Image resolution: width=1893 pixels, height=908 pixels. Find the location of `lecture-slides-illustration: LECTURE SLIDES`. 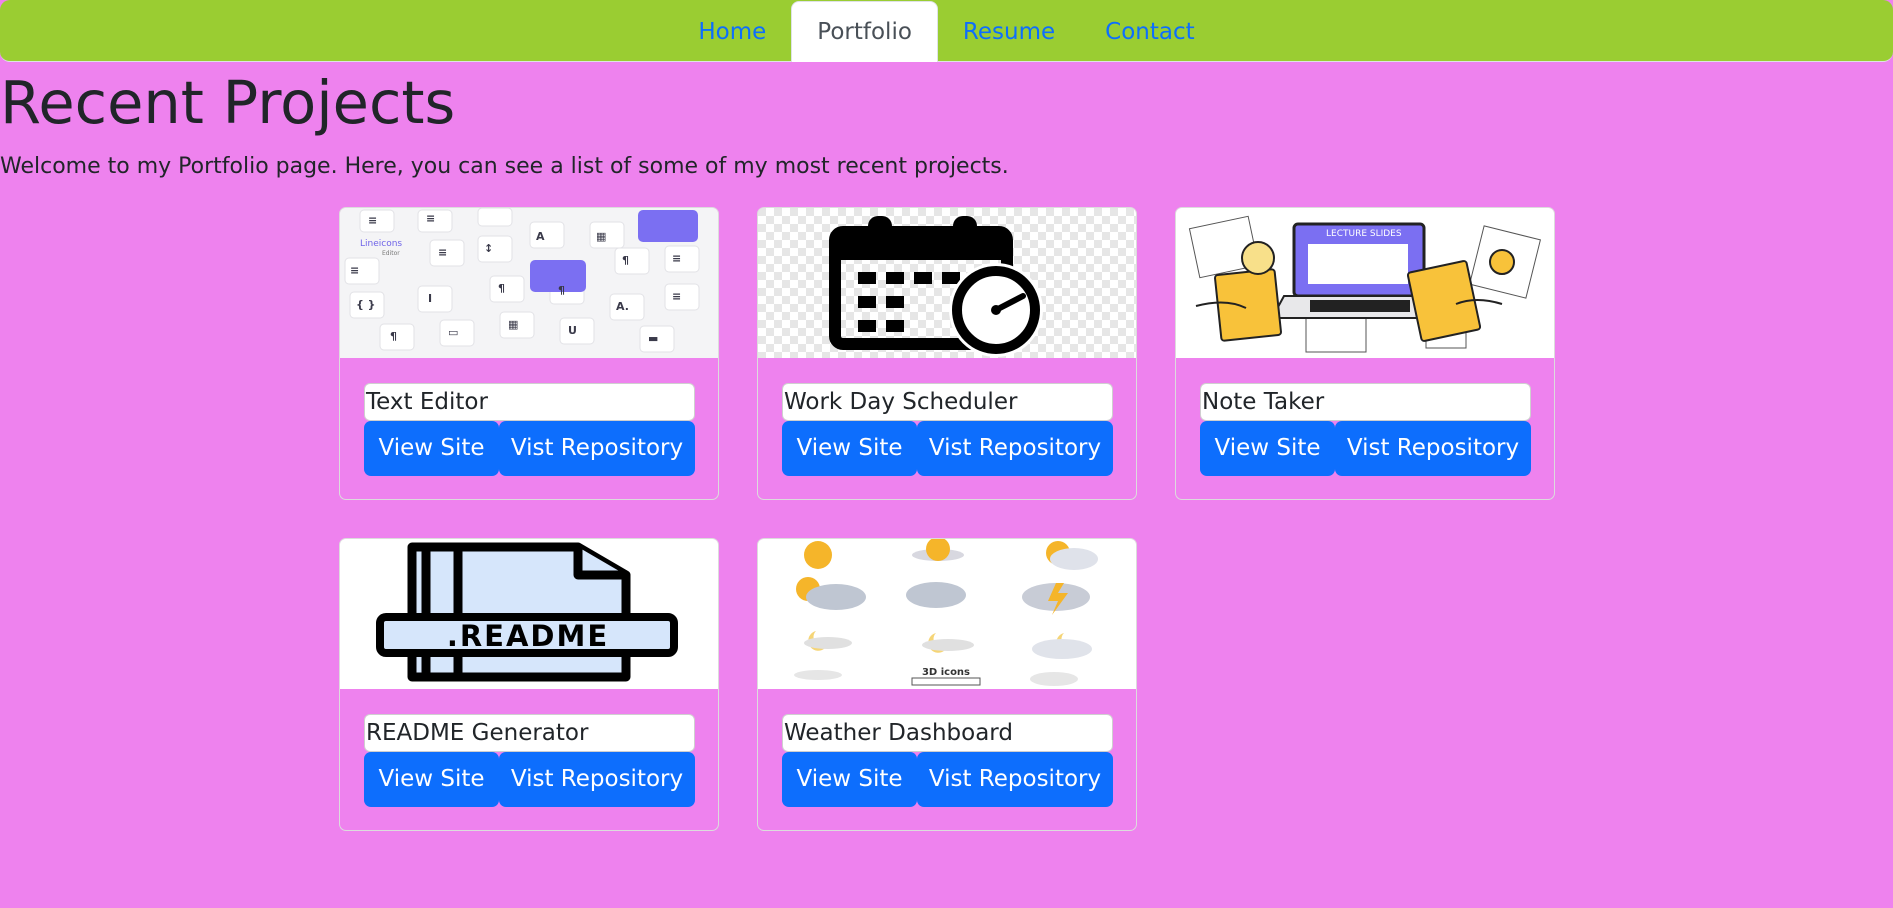

lecture-slides-illustration: LECTURE SLIDES is located at coordinates (1365, 283).